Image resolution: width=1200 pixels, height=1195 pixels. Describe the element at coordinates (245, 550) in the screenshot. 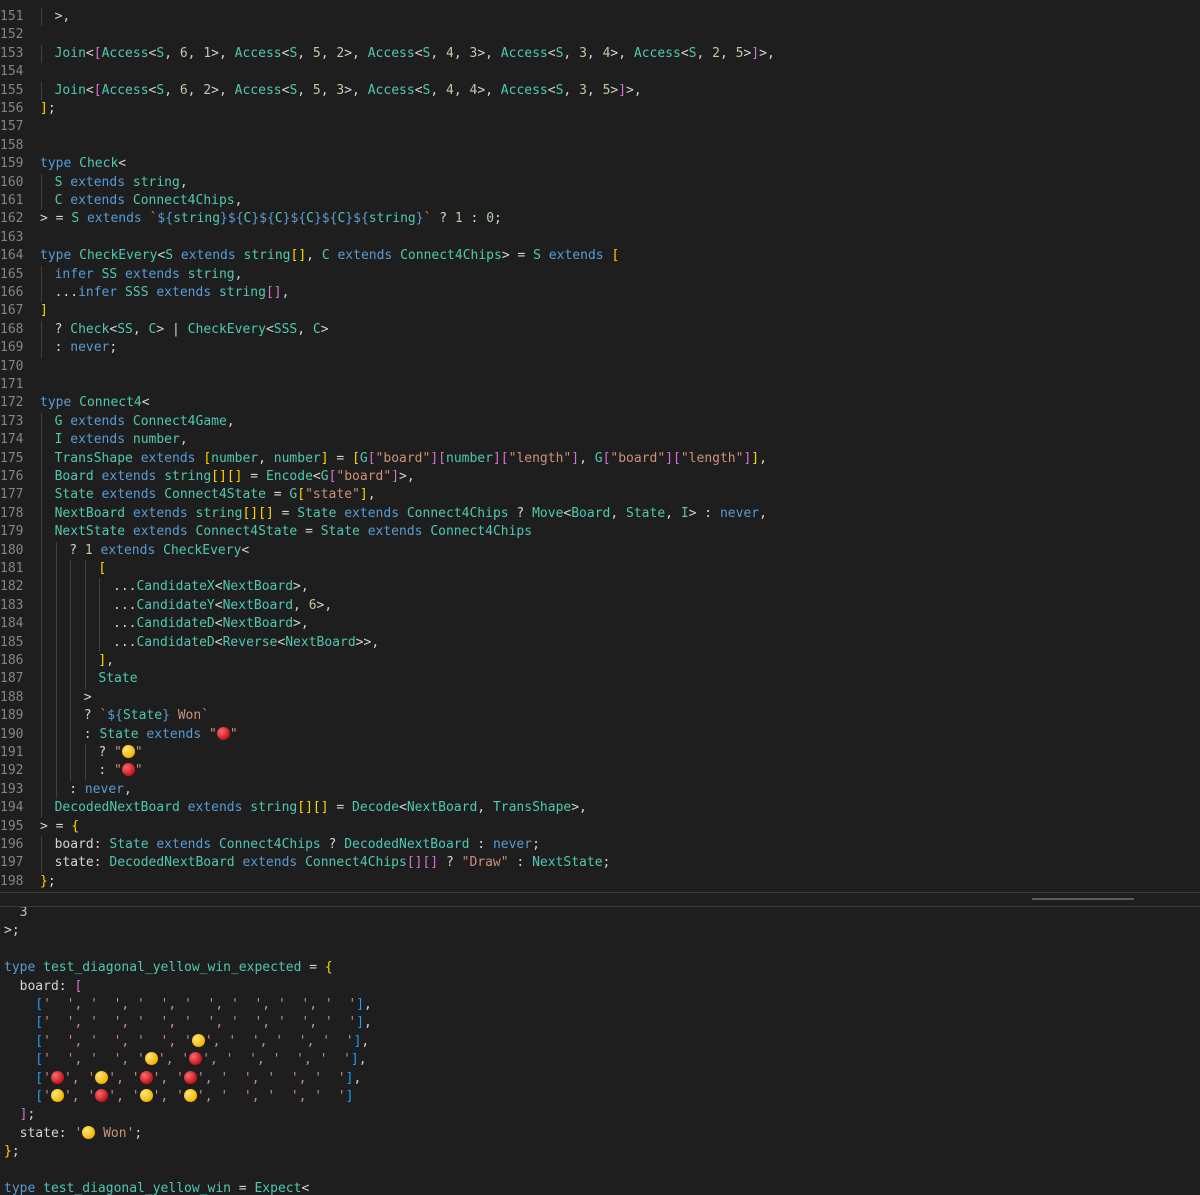

I see `code-token: <` at that location.